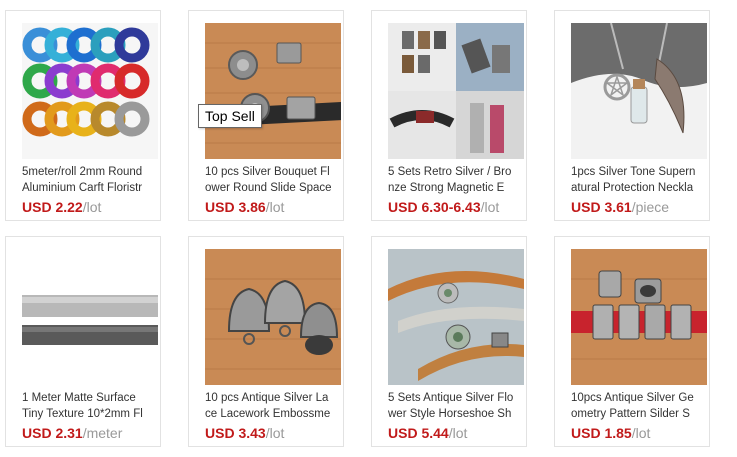 The image size is (737, 457). I want to click on price-value: USD 3.43, so click(235, 433).